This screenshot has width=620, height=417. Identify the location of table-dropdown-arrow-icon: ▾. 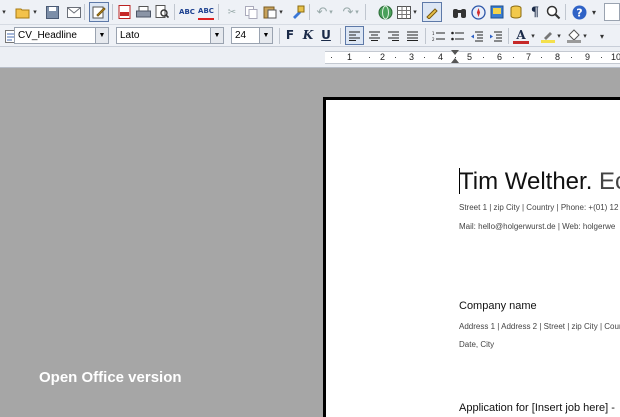
(415, 12).